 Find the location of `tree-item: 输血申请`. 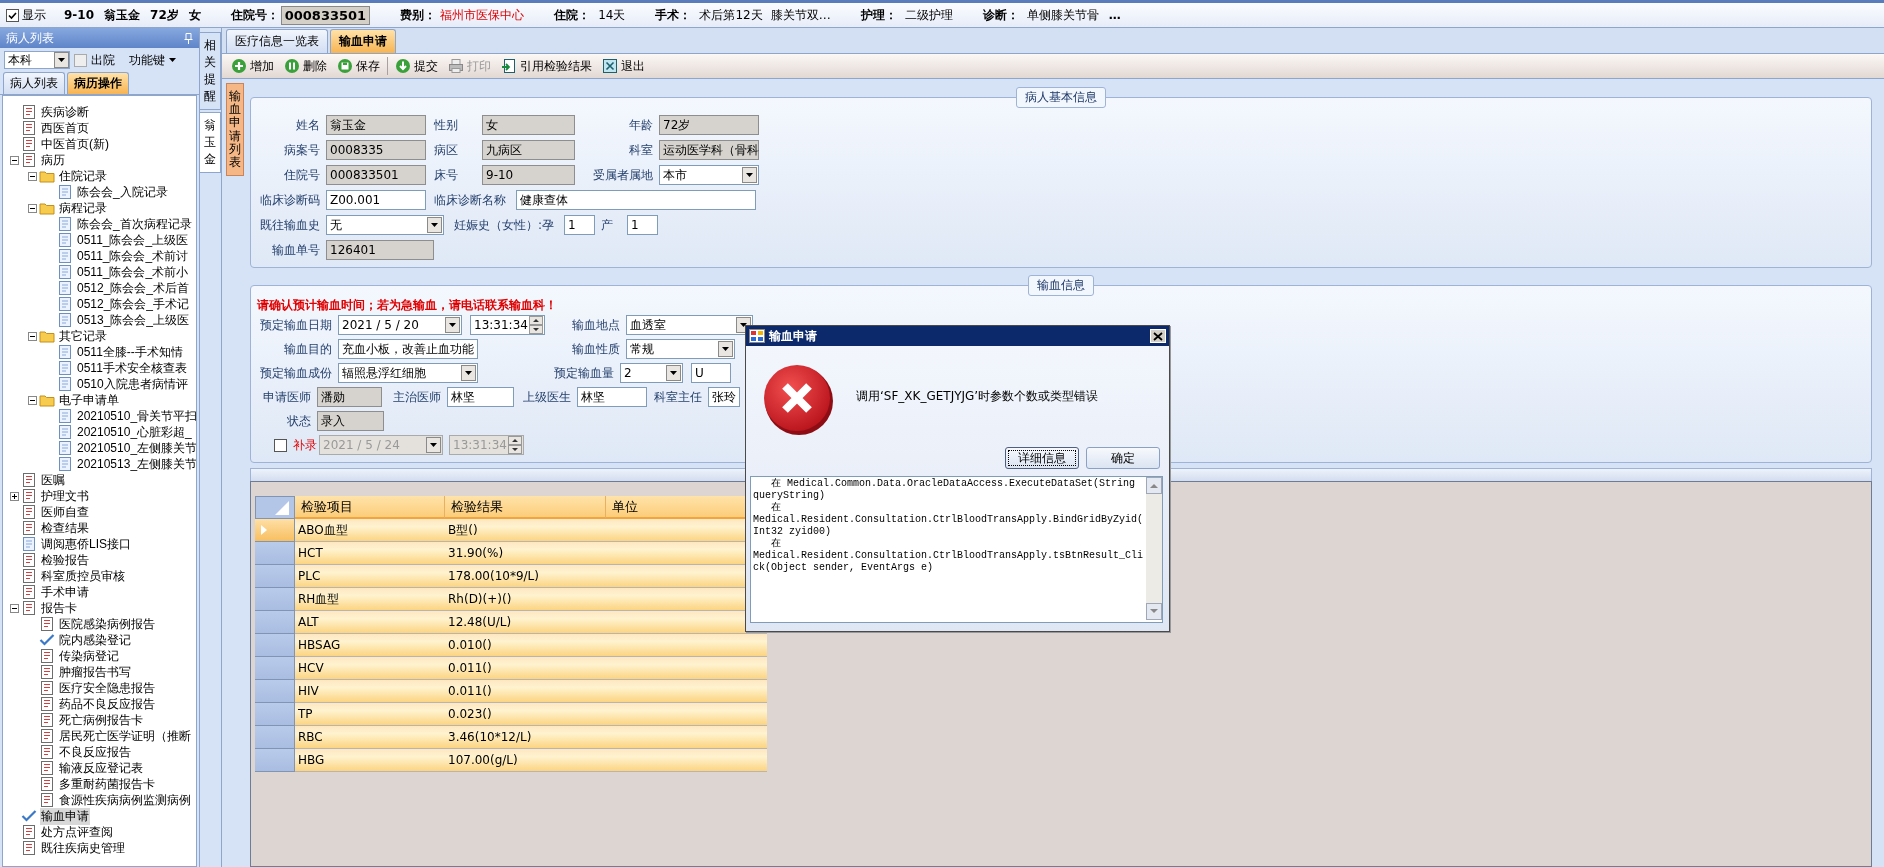

tree-item: 输血申请 is located at coordinates (65, 816).